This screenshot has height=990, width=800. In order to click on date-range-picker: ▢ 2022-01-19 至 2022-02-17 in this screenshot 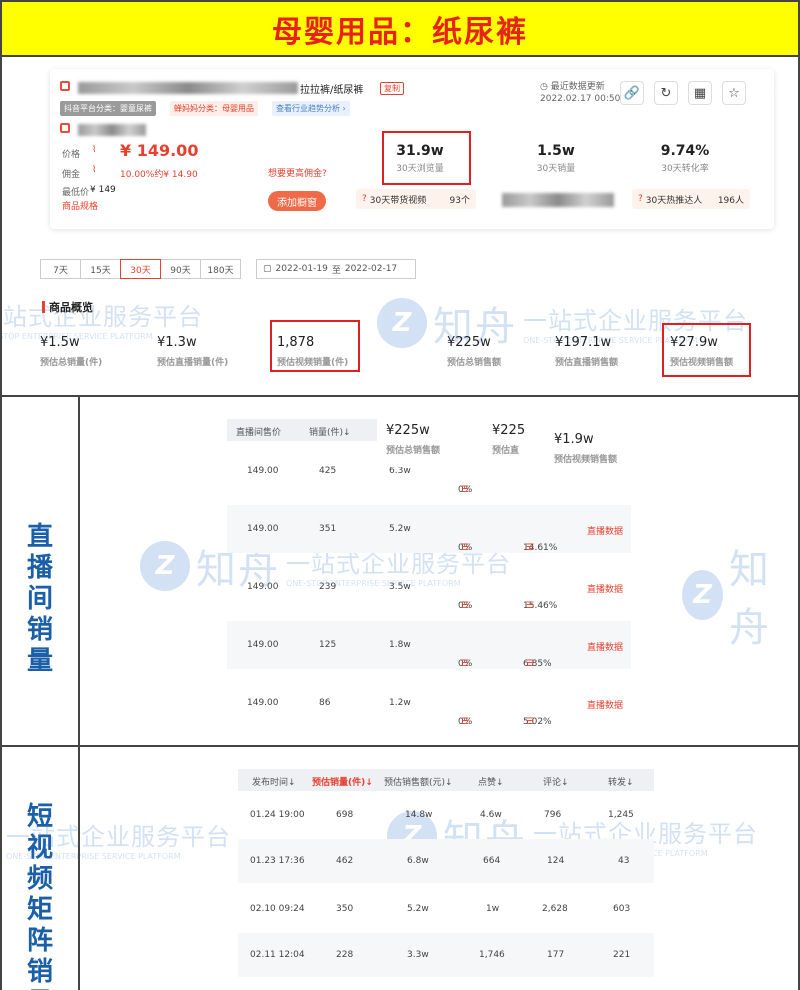, I will do `click(336, 269)`.